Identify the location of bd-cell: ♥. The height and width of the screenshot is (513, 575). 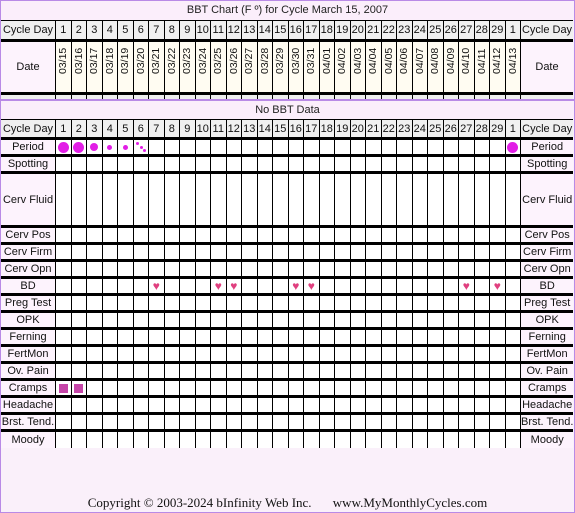
(156, 285).